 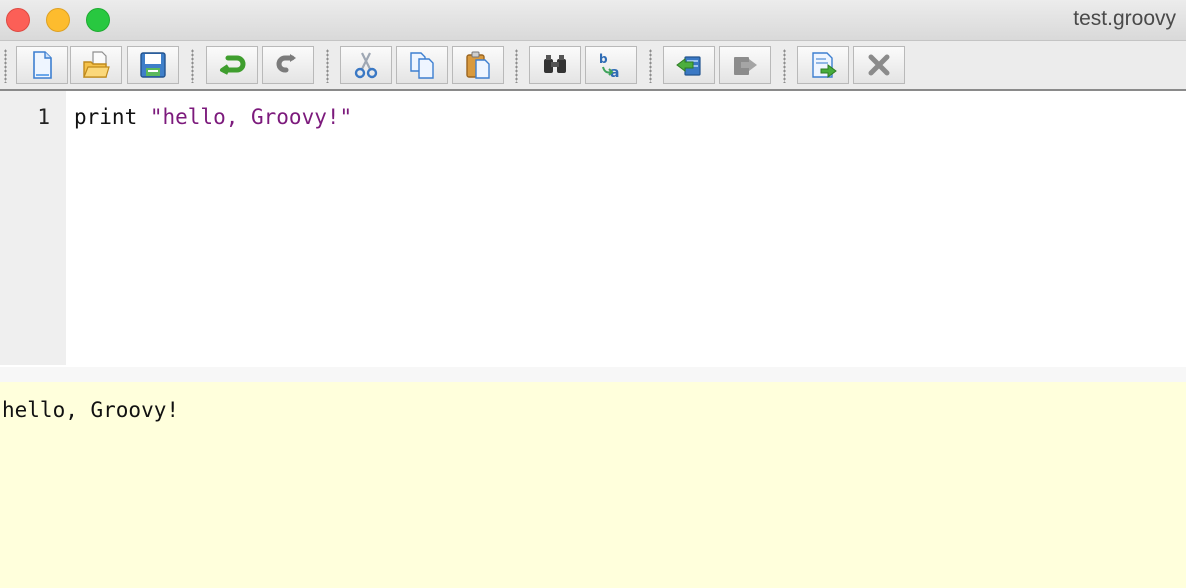 I want to click on save-icon, so click(x=153, y=65).